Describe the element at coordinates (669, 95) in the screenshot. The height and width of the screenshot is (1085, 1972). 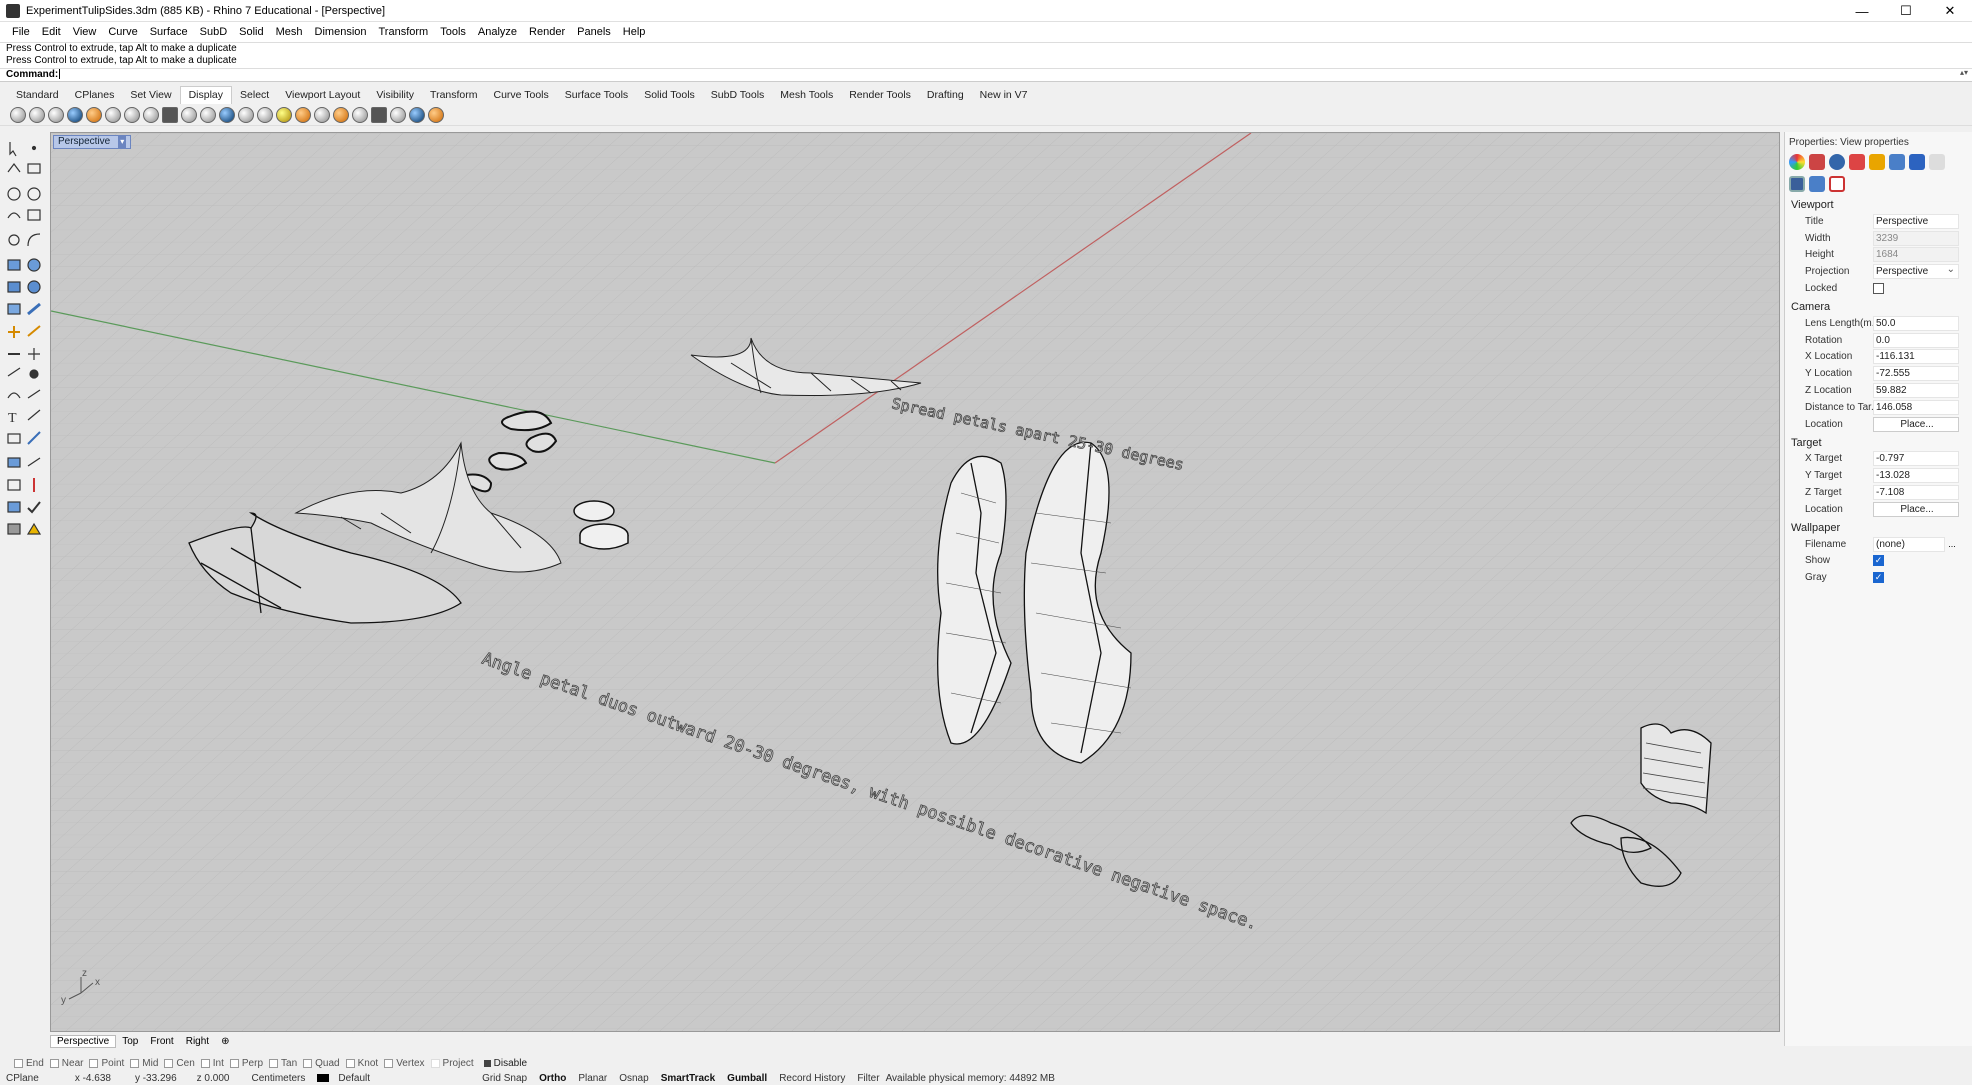
I see `tab-solid-tools: Solid Tools` at that location.